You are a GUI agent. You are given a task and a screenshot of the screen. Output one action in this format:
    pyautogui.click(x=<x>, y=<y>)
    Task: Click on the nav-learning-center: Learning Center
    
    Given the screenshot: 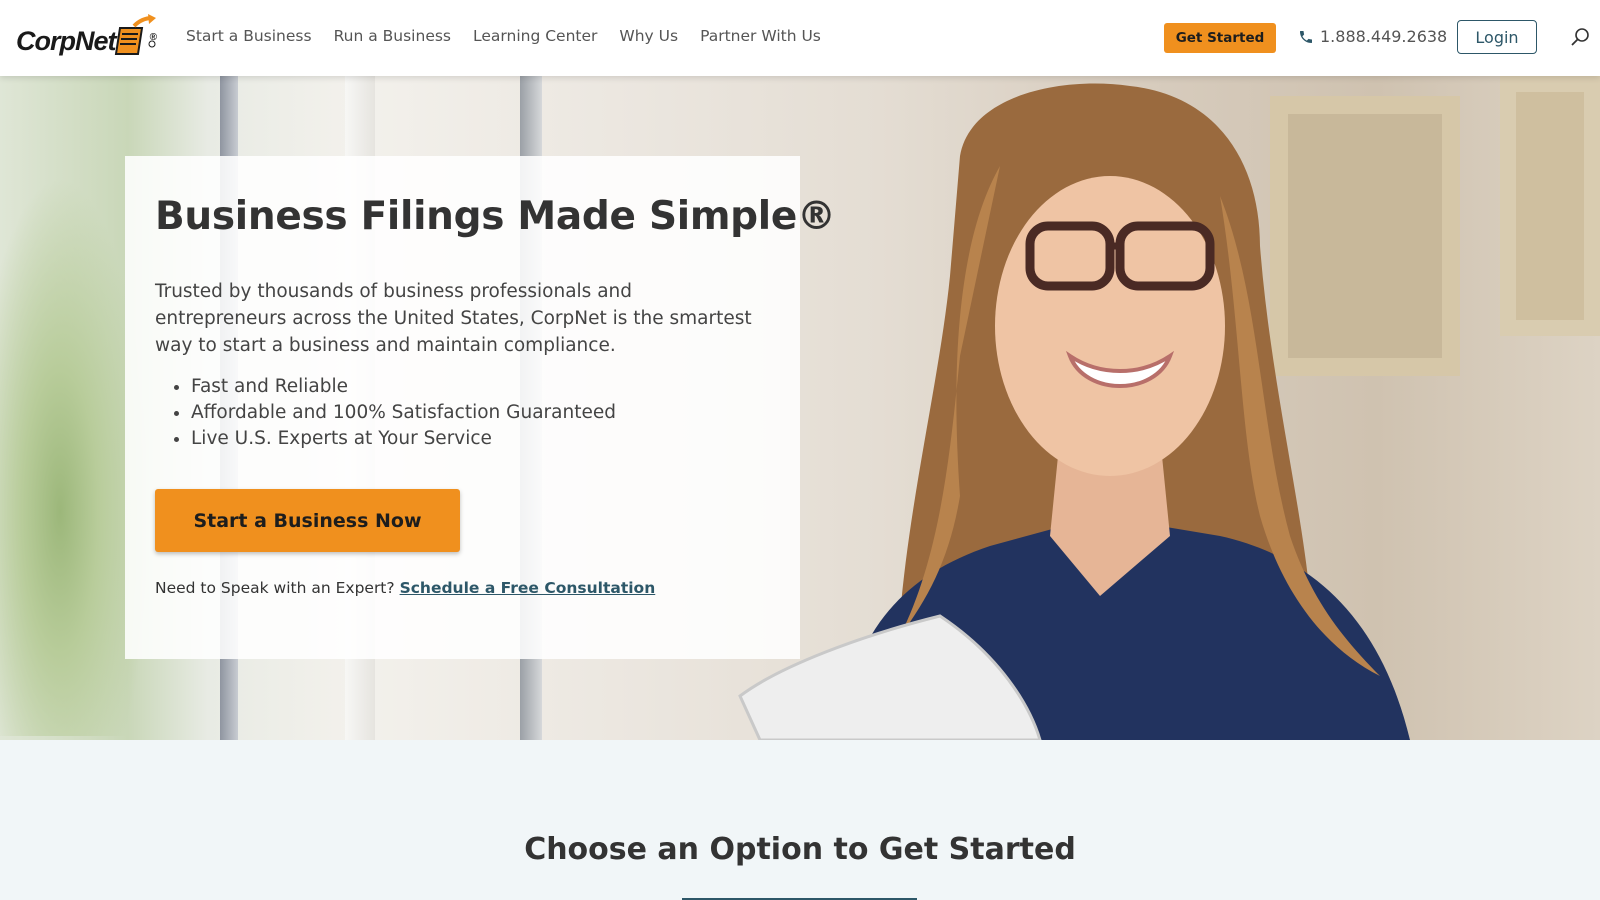 What is the action you would take?
    pyautogui.click(x=535, y=36)
    